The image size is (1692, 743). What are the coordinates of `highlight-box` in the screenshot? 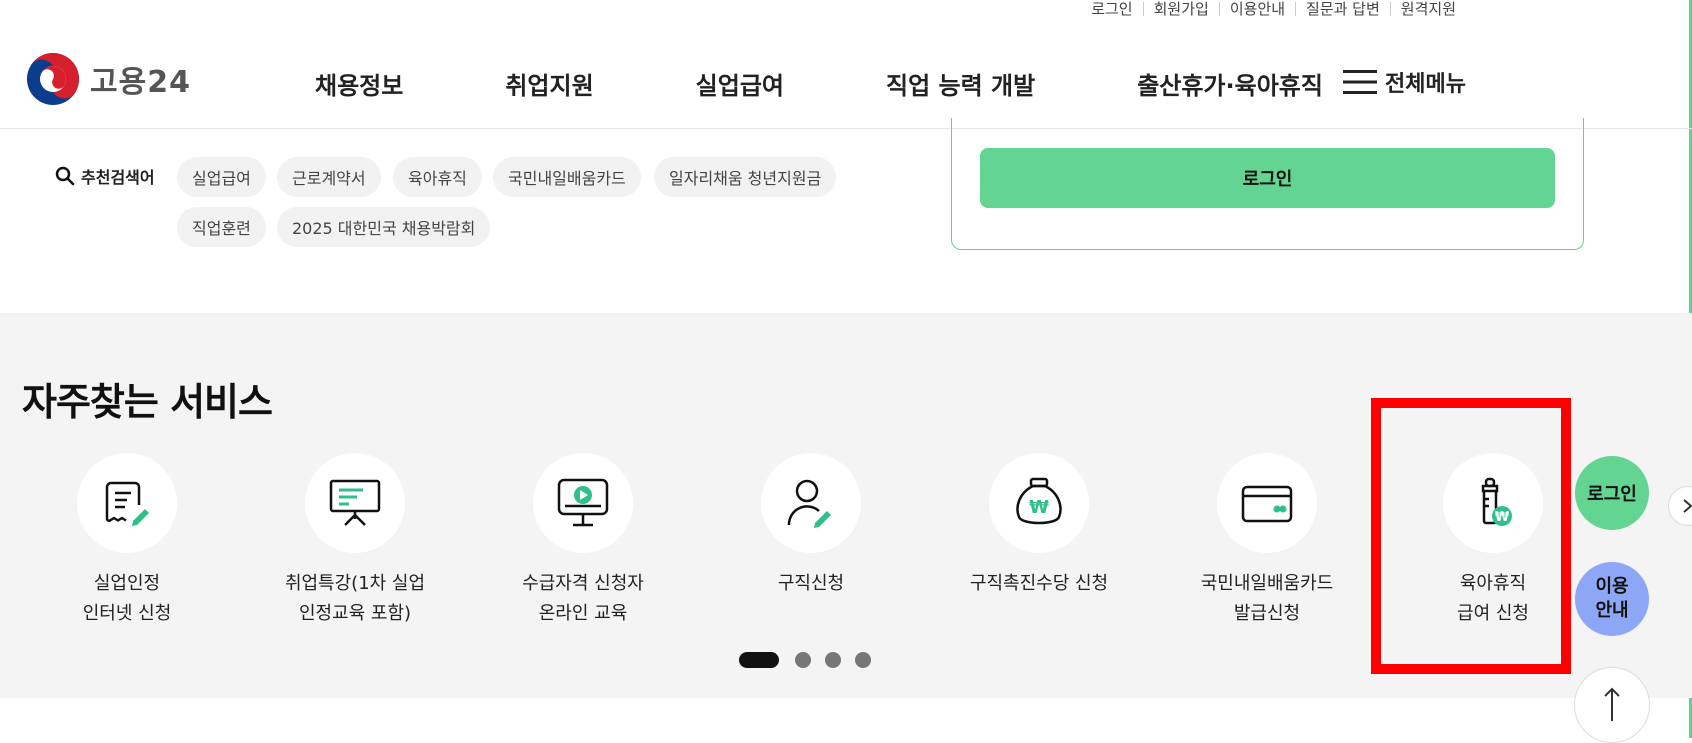 It's located at (1471, 536).